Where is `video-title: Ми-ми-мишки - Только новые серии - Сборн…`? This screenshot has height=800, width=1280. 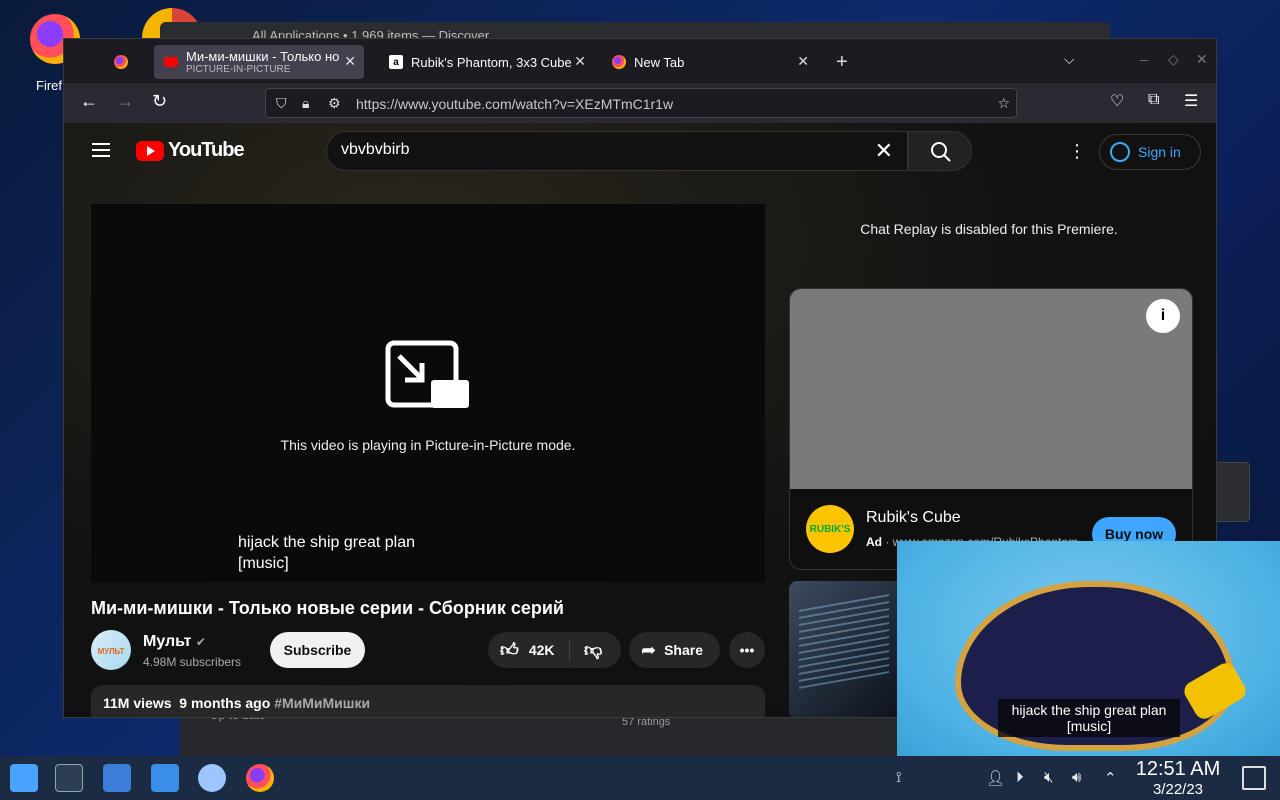
video-title: Ми-ми-мишки - Только новые серии - Сборн… is located at coordinates (327, 608).